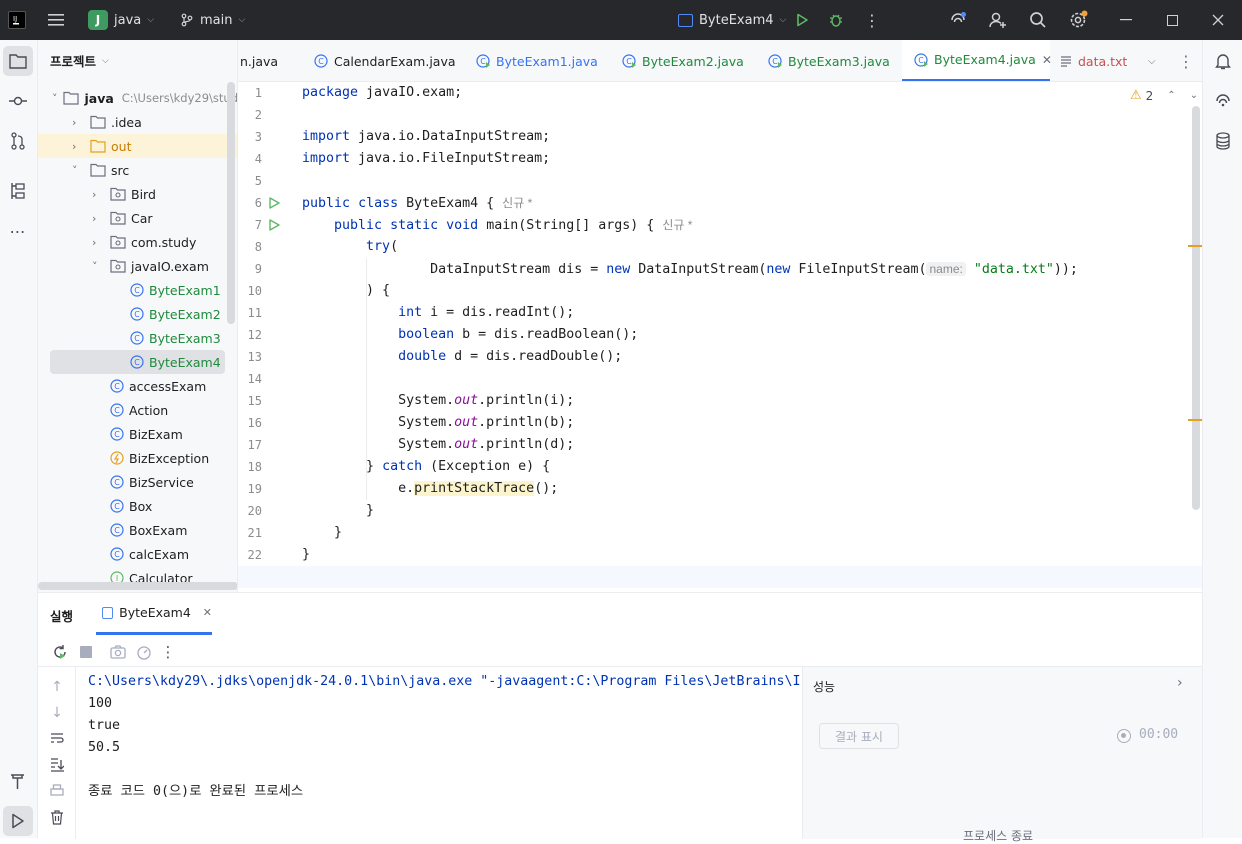  Describe the element at coordinates (137, 434) in the screenshot. I see `tree-item-bizexam: C BizExam` at that location.